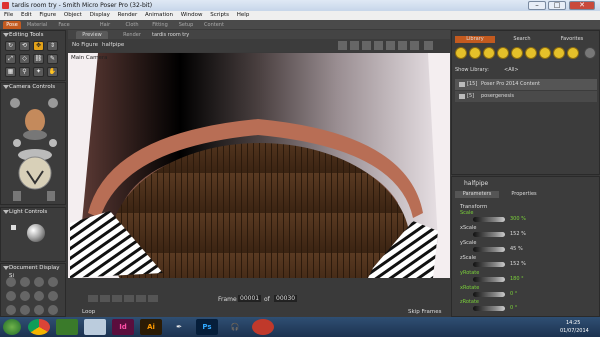 The width and height of the screenshot is (600, 337). What do you see at coordinates (414, 45) in the screenshot?
I see `fog-icon` at bounding box center [414, 45].